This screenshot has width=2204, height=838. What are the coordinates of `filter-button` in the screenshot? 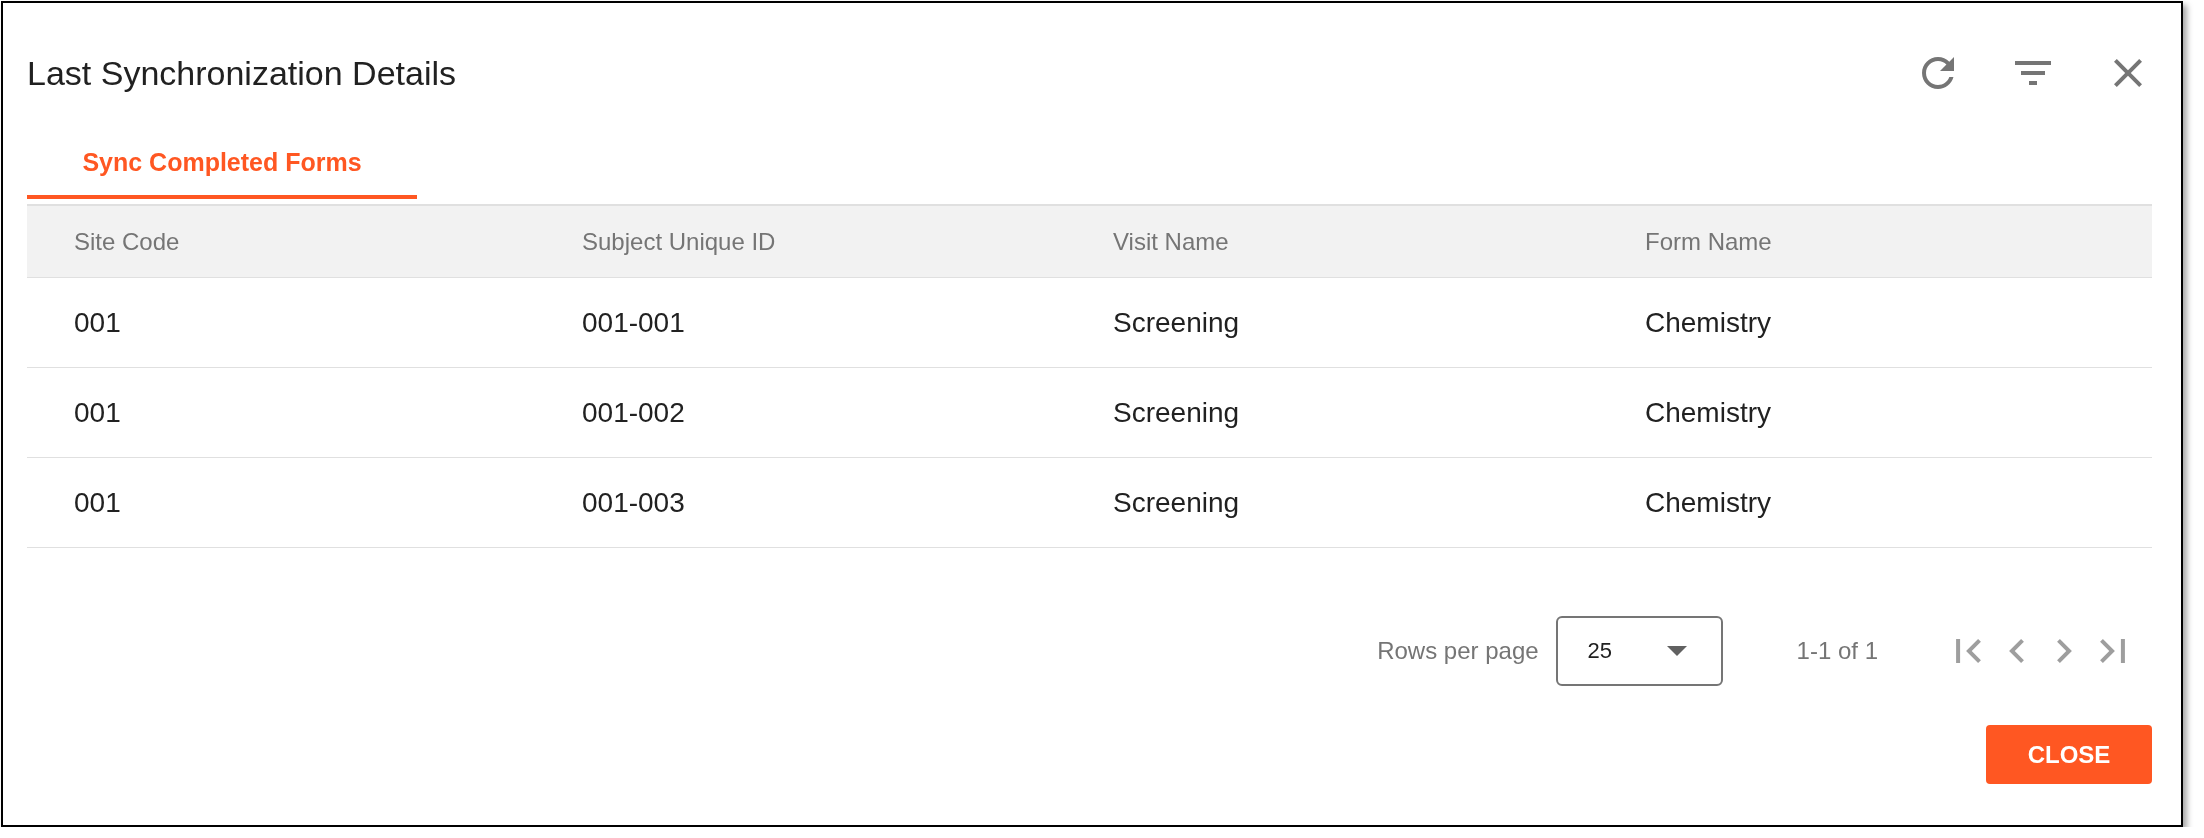 It's located at (2033, 73).